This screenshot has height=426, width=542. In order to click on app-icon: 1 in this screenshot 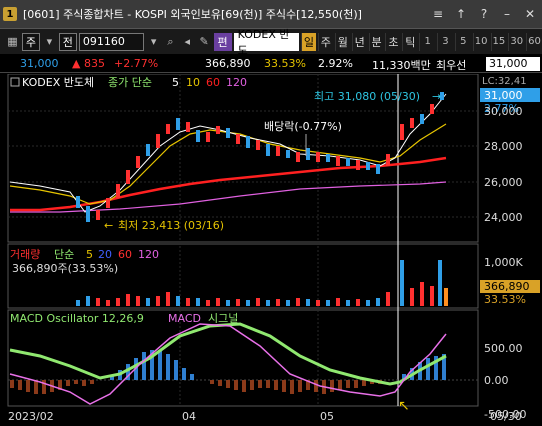, I will do `click(10, 14)`.